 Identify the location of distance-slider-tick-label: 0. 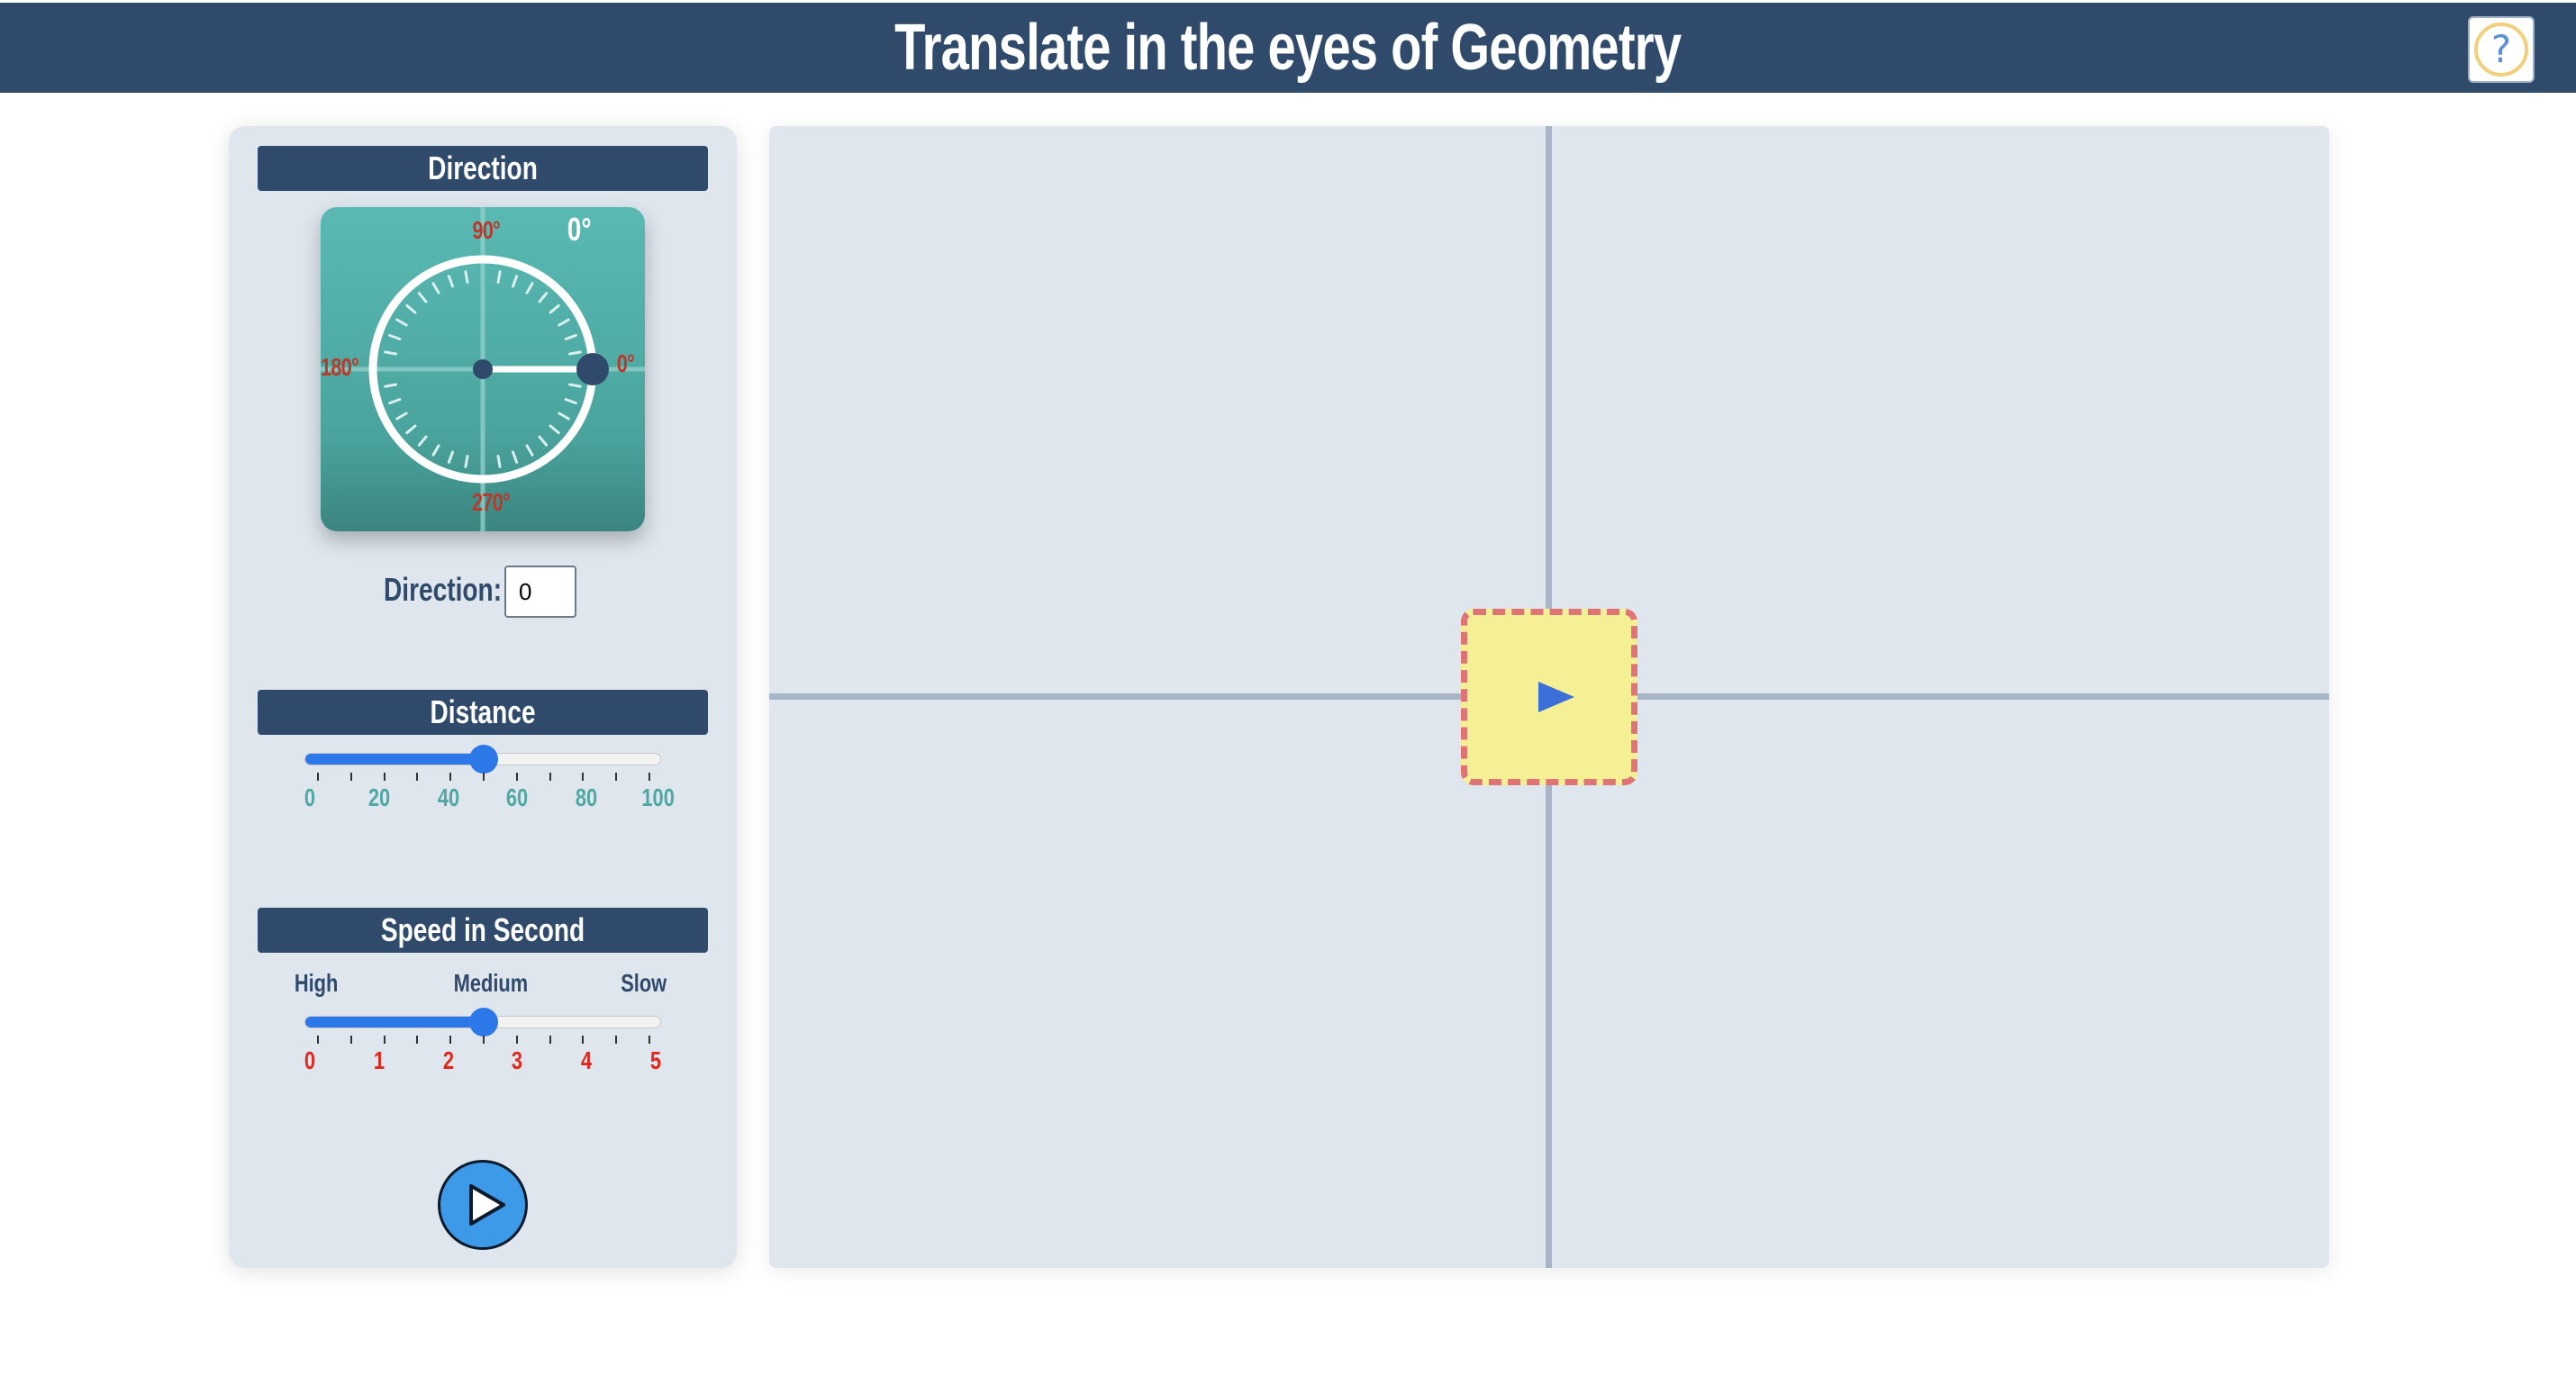
(310, 797).